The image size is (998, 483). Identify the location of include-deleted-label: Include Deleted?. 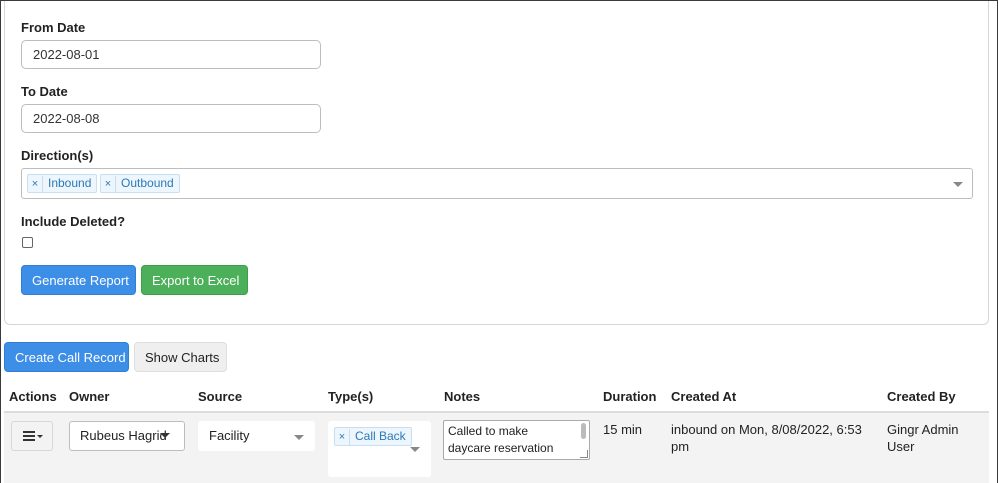
(73, 221).